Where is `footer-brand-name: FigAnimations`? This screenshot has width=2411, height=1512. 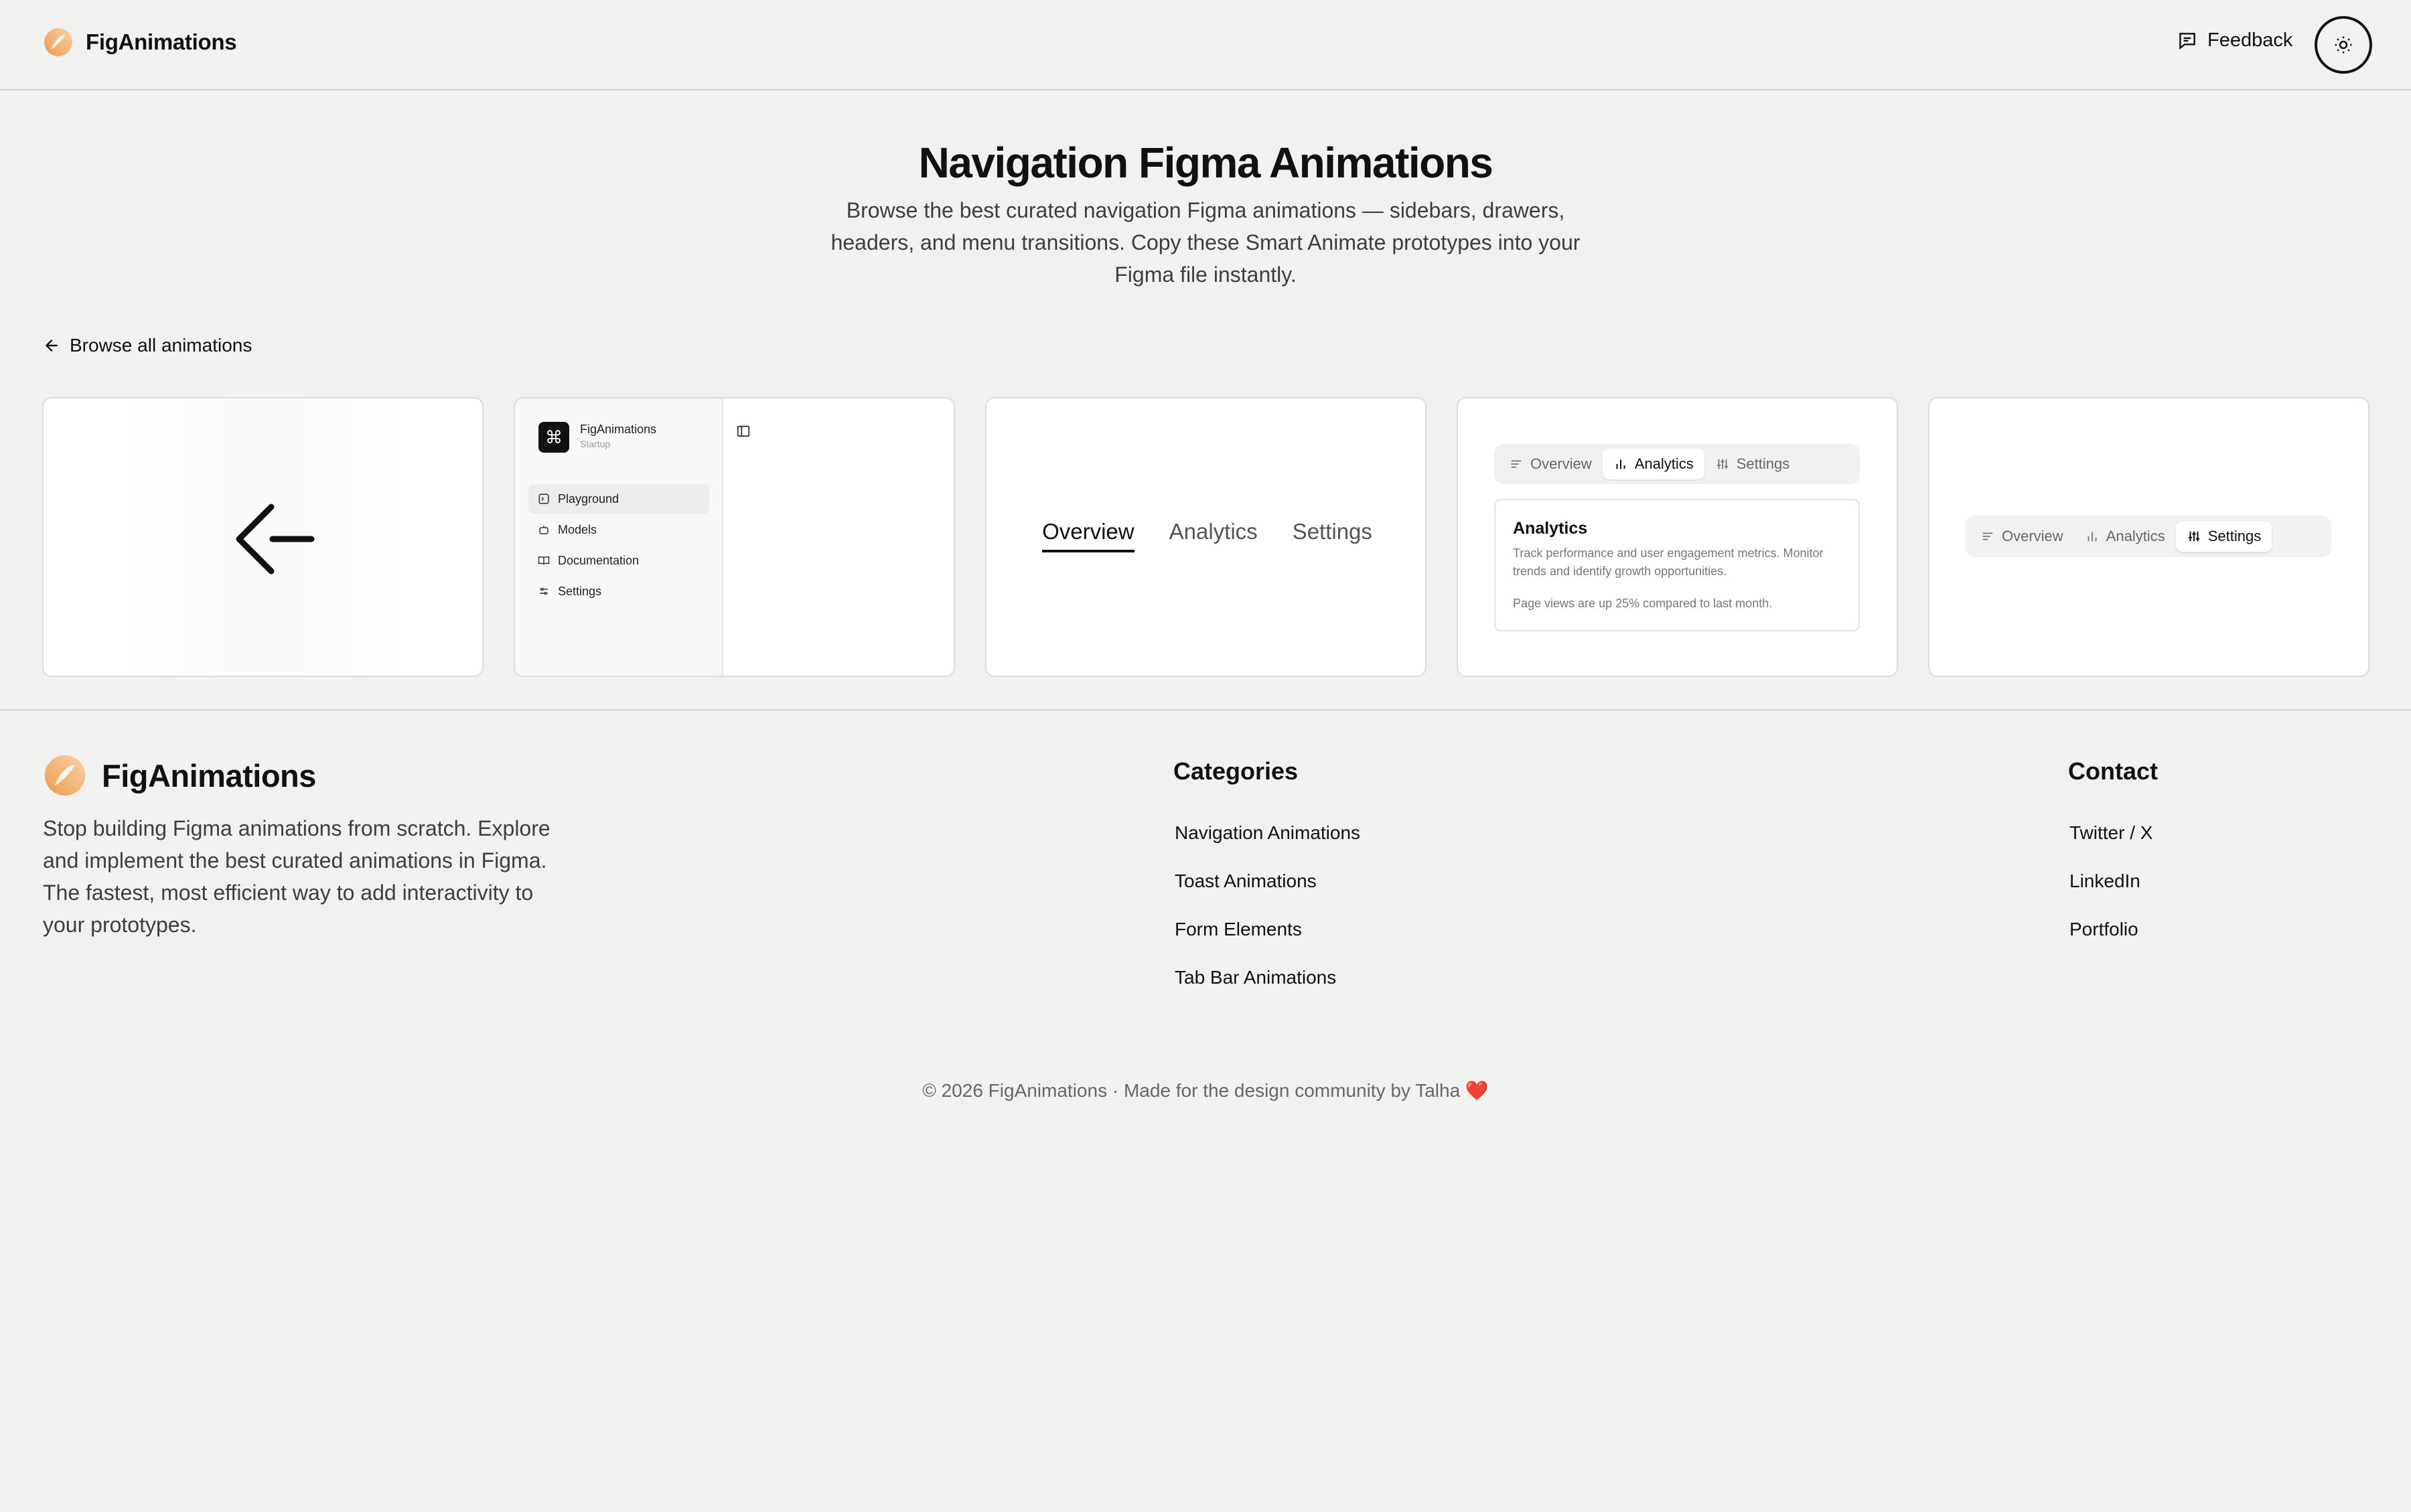 footer-brand-name: FigAnimations is located at coordinates (209, 775).